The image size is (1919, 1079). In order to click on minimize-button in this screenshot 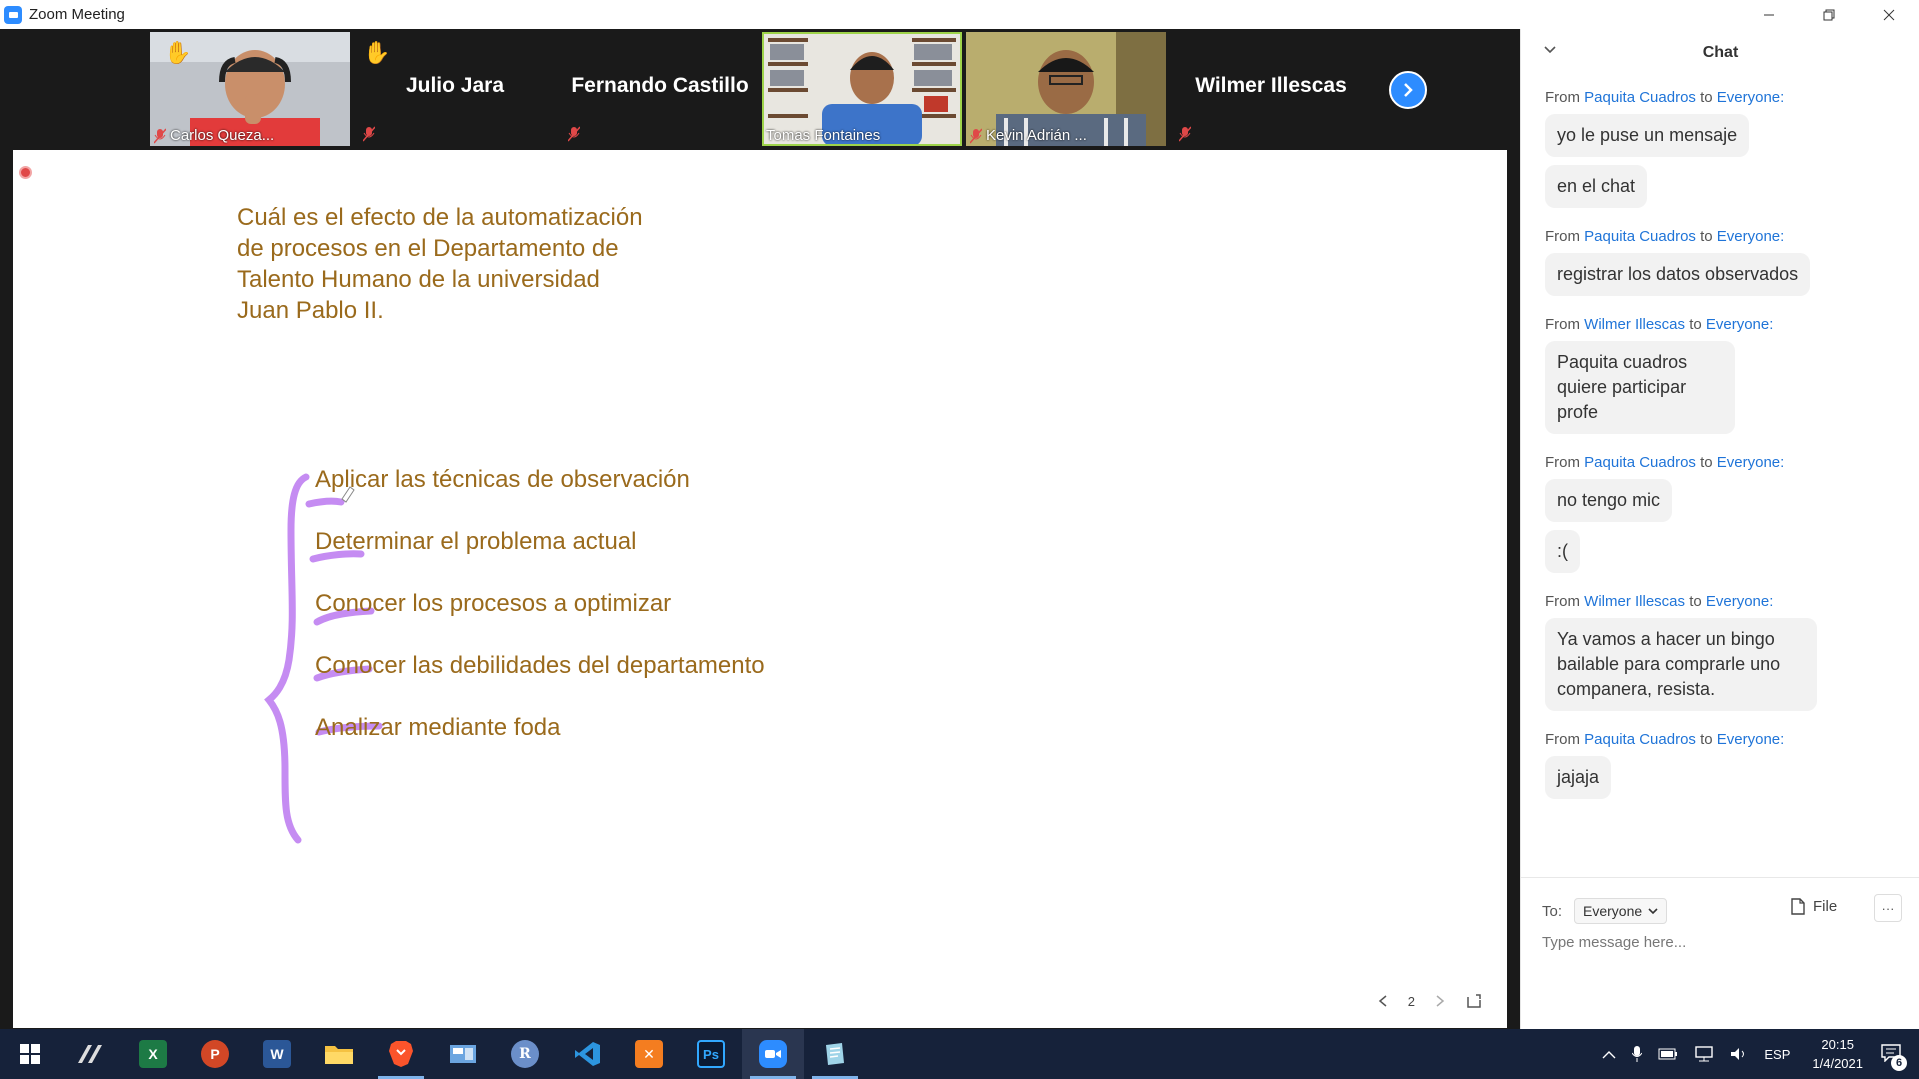, I will do `click(1769, 14)`.